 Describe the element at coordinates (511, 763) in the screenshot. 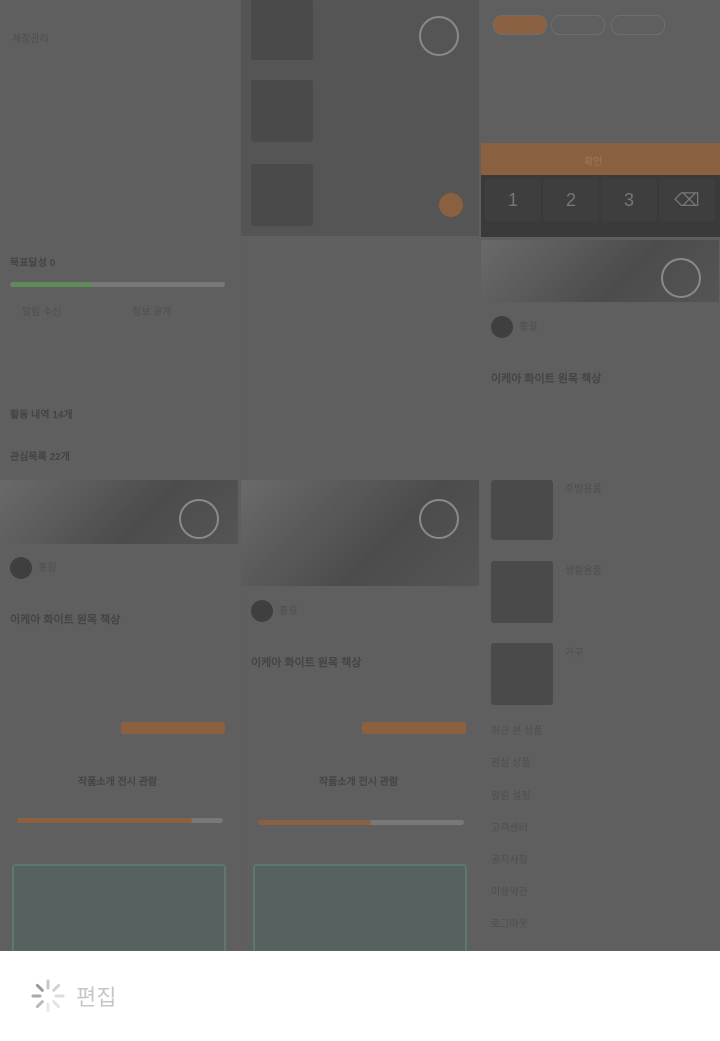

I see `menu-row: 관심 상품` at that location.